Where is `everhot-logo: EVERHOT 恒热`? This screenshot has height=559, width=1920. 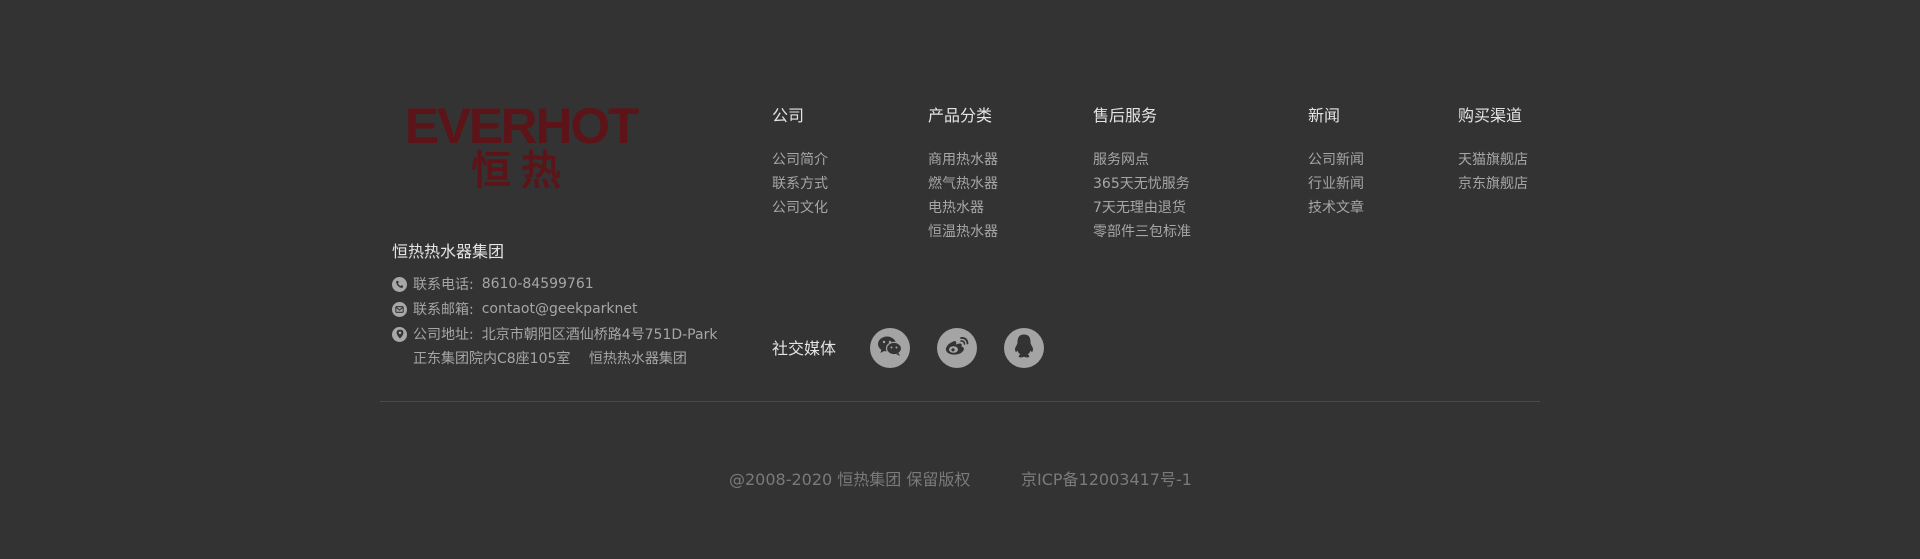
everhot-logo: EVERHOT 恒热 is located at coordinates (521, 146).